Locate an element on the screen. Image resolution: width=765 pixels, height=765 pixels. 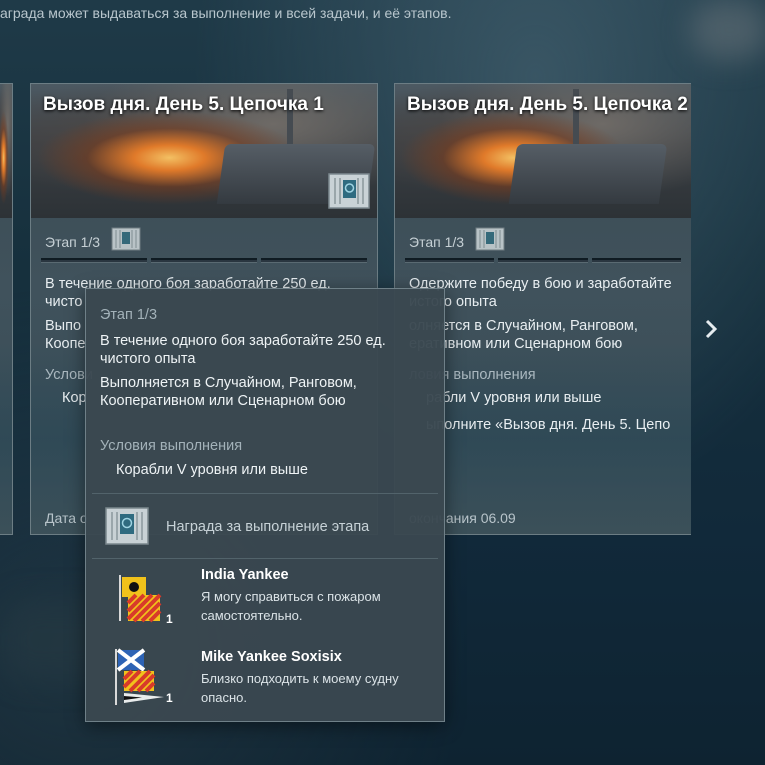
task-text: чисто is located at coordinates (64, 302).